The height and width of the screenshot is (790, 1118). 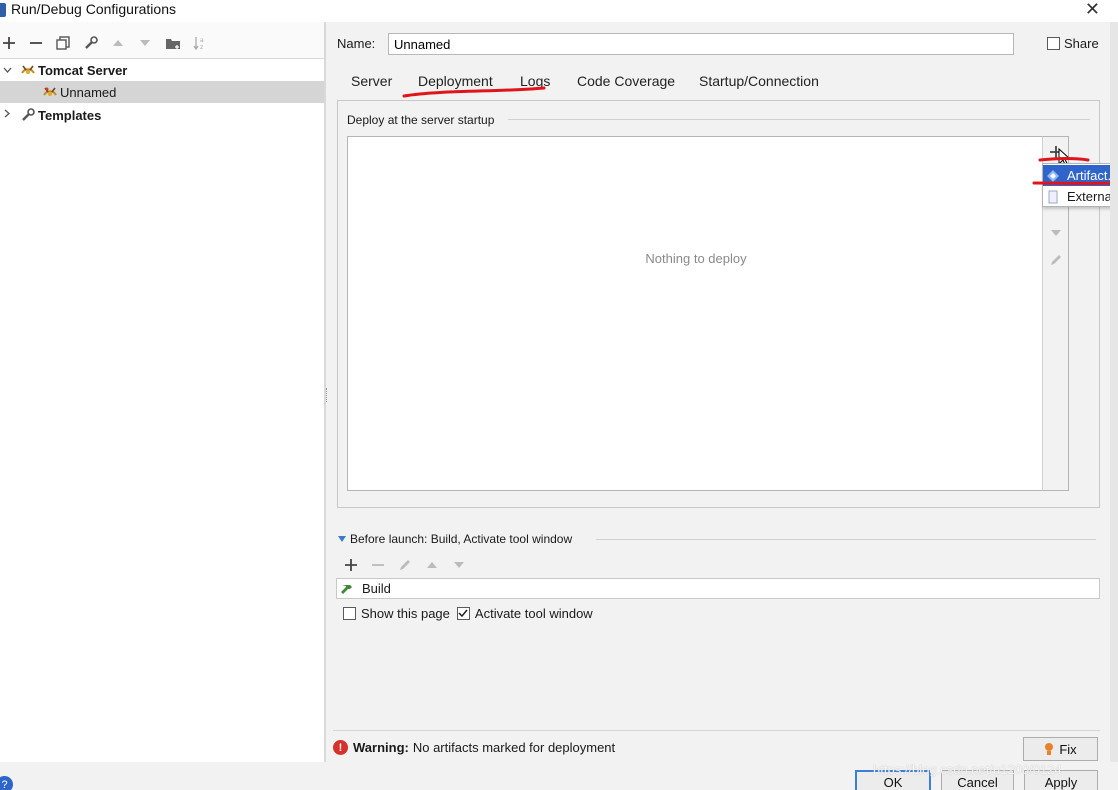 I want to click on fix-button: Fix, so click(x=1060, y=749).